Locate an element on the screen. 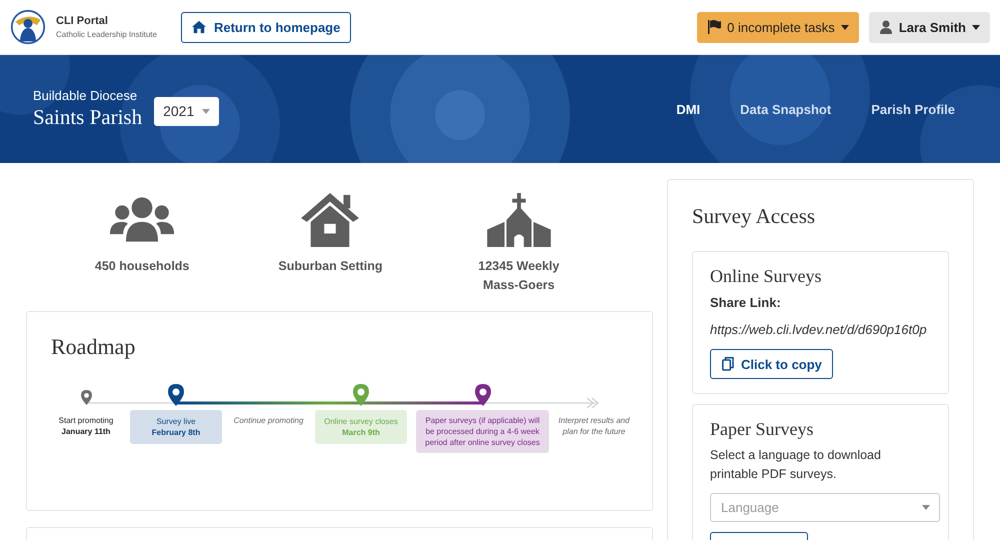 The image size is (1000, 540). diocese-name: Buildable Diocese is located at coordinates (85, 95).